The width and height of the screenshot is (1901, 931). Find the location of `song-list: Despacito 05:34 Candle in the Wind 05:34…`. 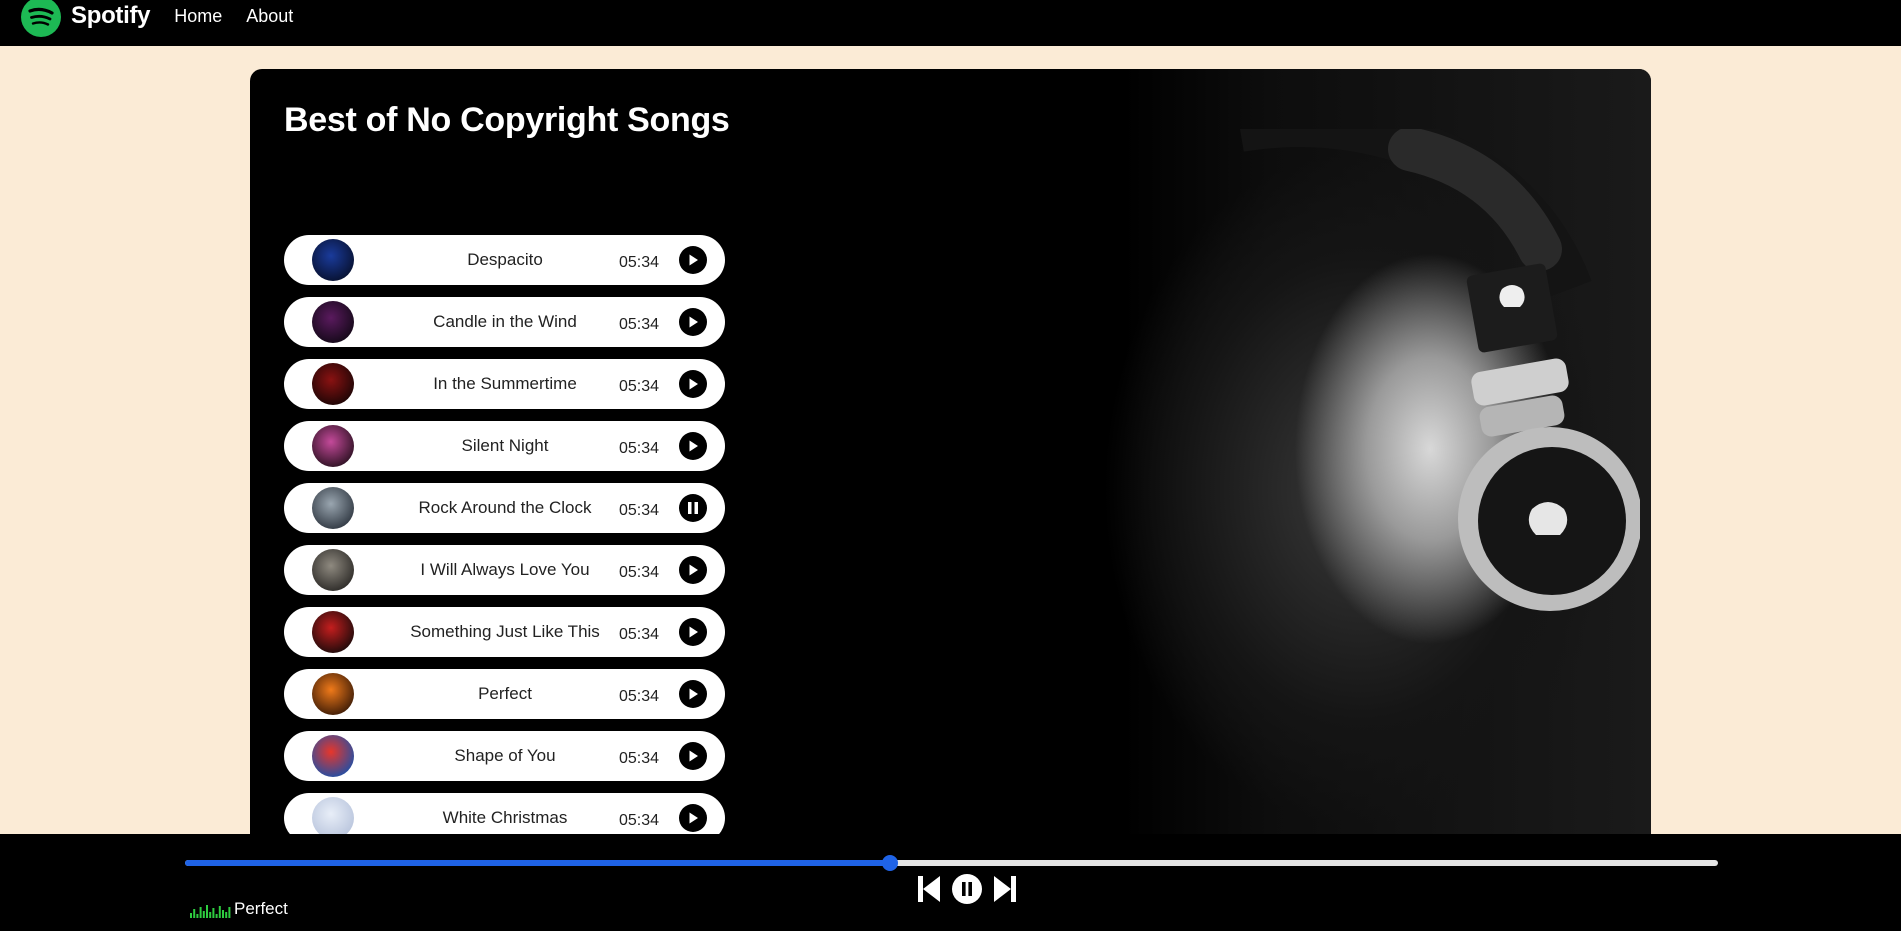

song-list: Despacito 05:34 Candle in the Wind 05:34… is located at coordinates (504, 535).